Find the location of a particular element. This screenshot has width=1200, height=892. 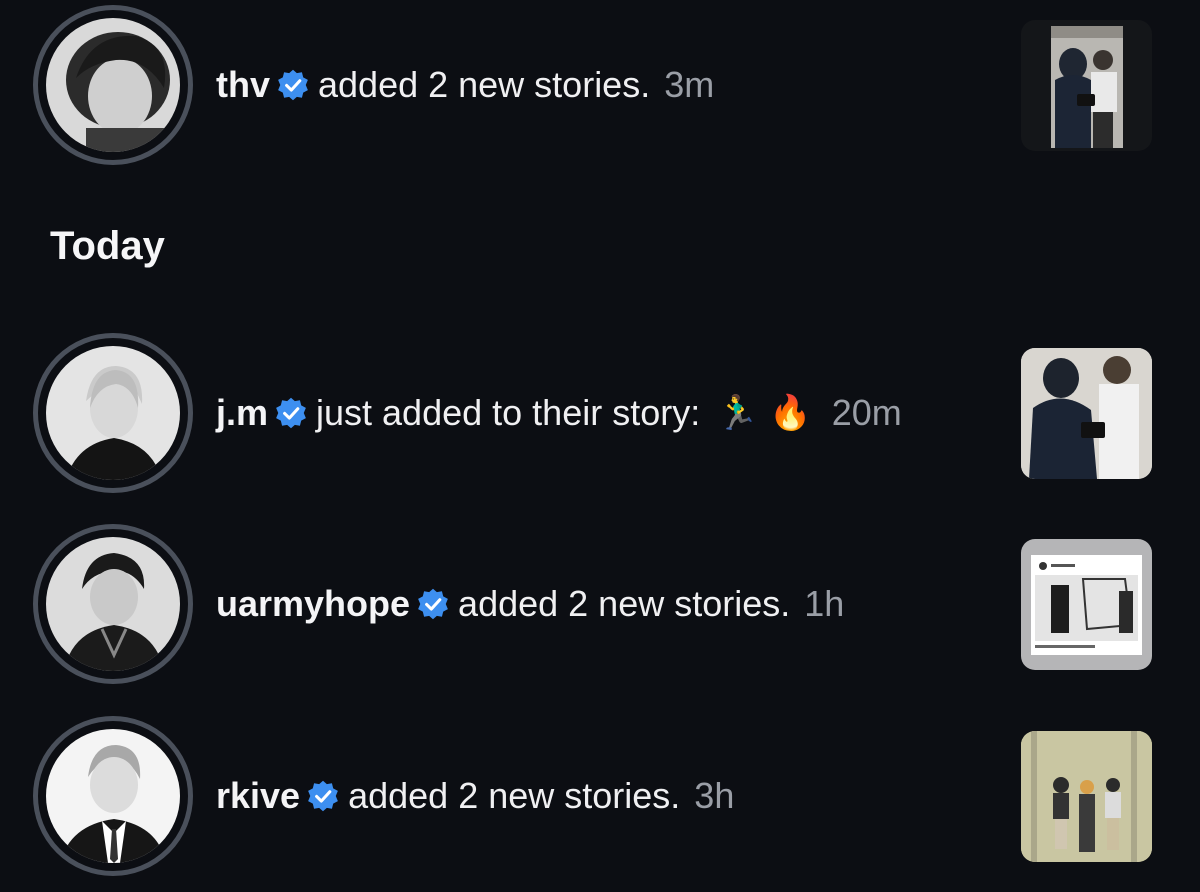

avatar-thv is located at coordinates (113, 85).